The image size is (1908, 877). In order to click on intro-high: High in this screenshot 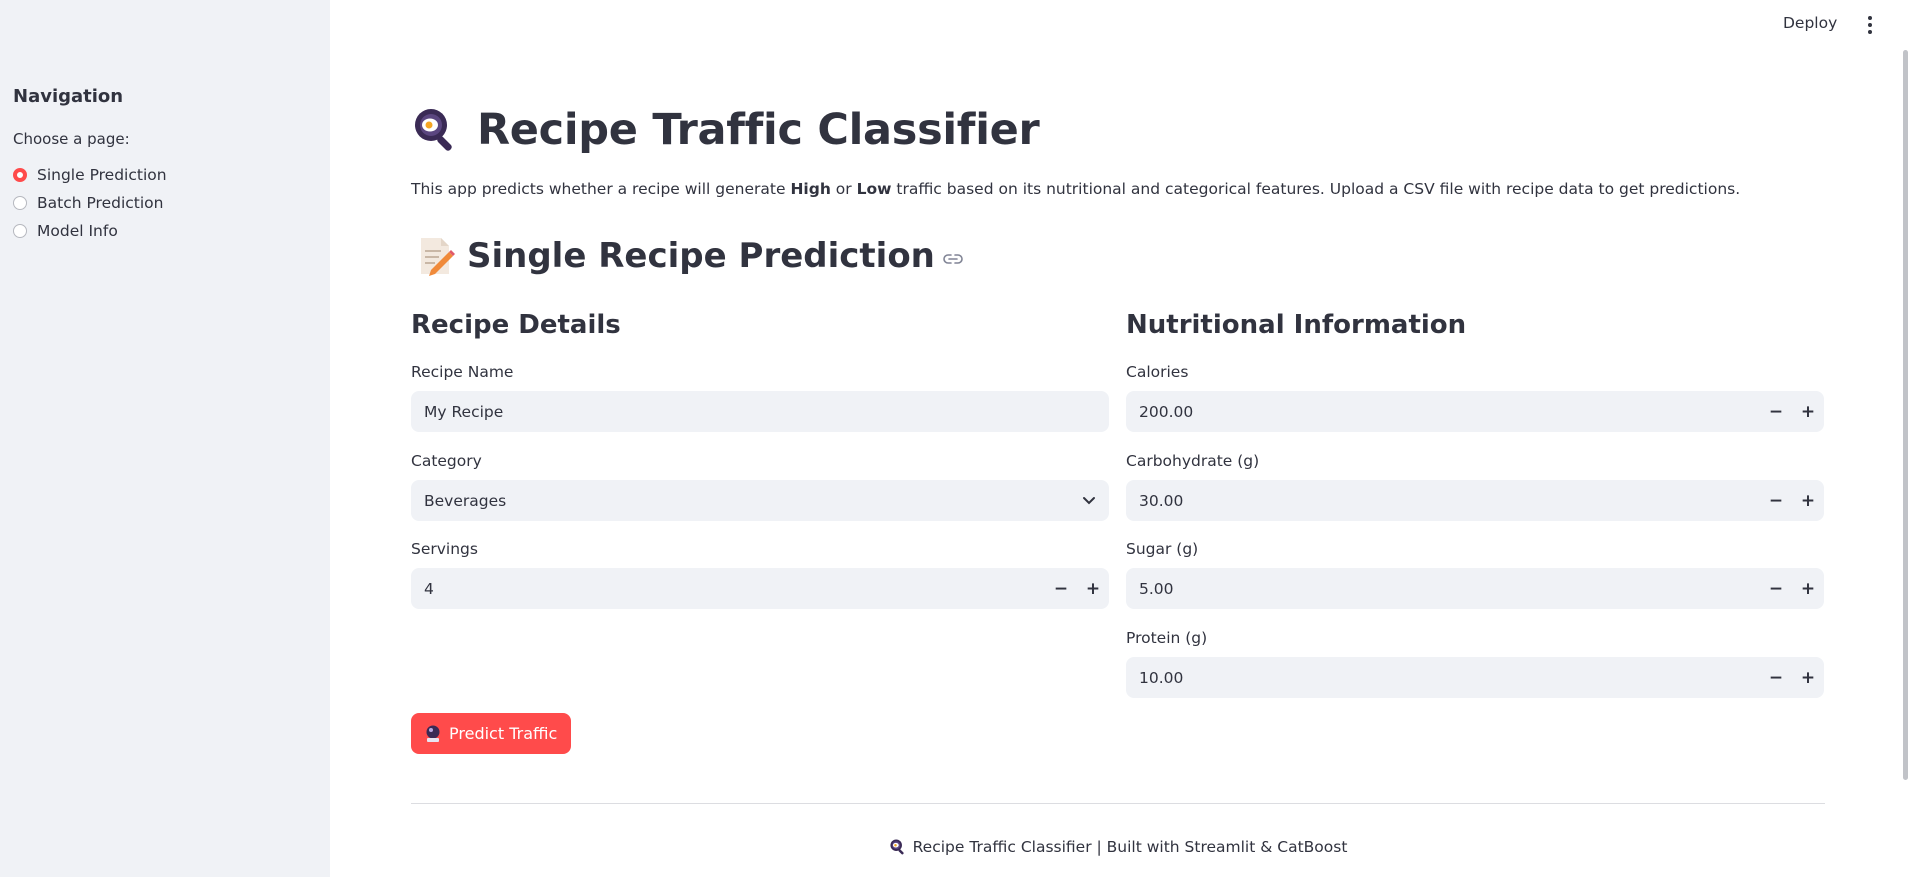, I will do `click(810, 189)`.